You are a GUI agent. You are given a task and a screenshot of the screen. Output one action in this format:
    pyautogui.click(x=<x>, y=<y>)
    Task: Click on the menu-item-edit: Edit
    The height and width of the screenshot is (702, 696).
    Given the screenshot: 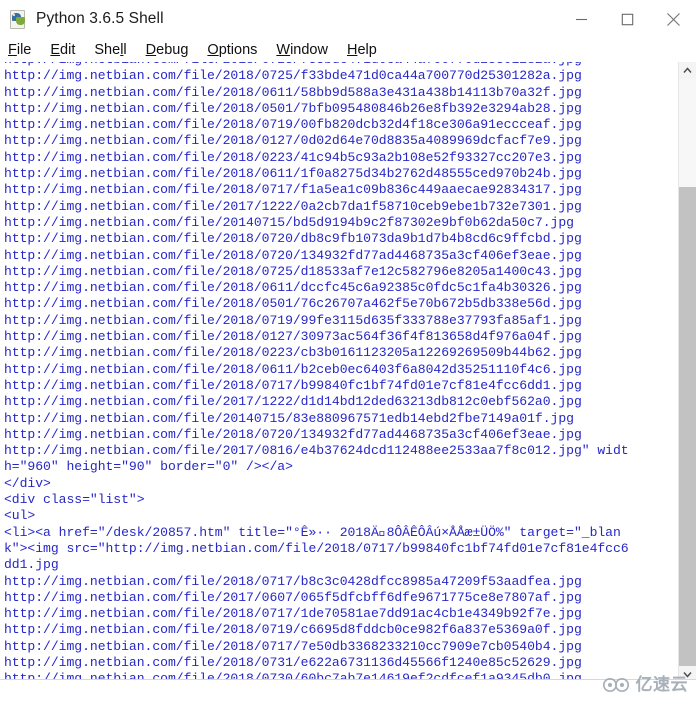 What is the action you would take?
    pyautogui.click(x=62, y=50)
    